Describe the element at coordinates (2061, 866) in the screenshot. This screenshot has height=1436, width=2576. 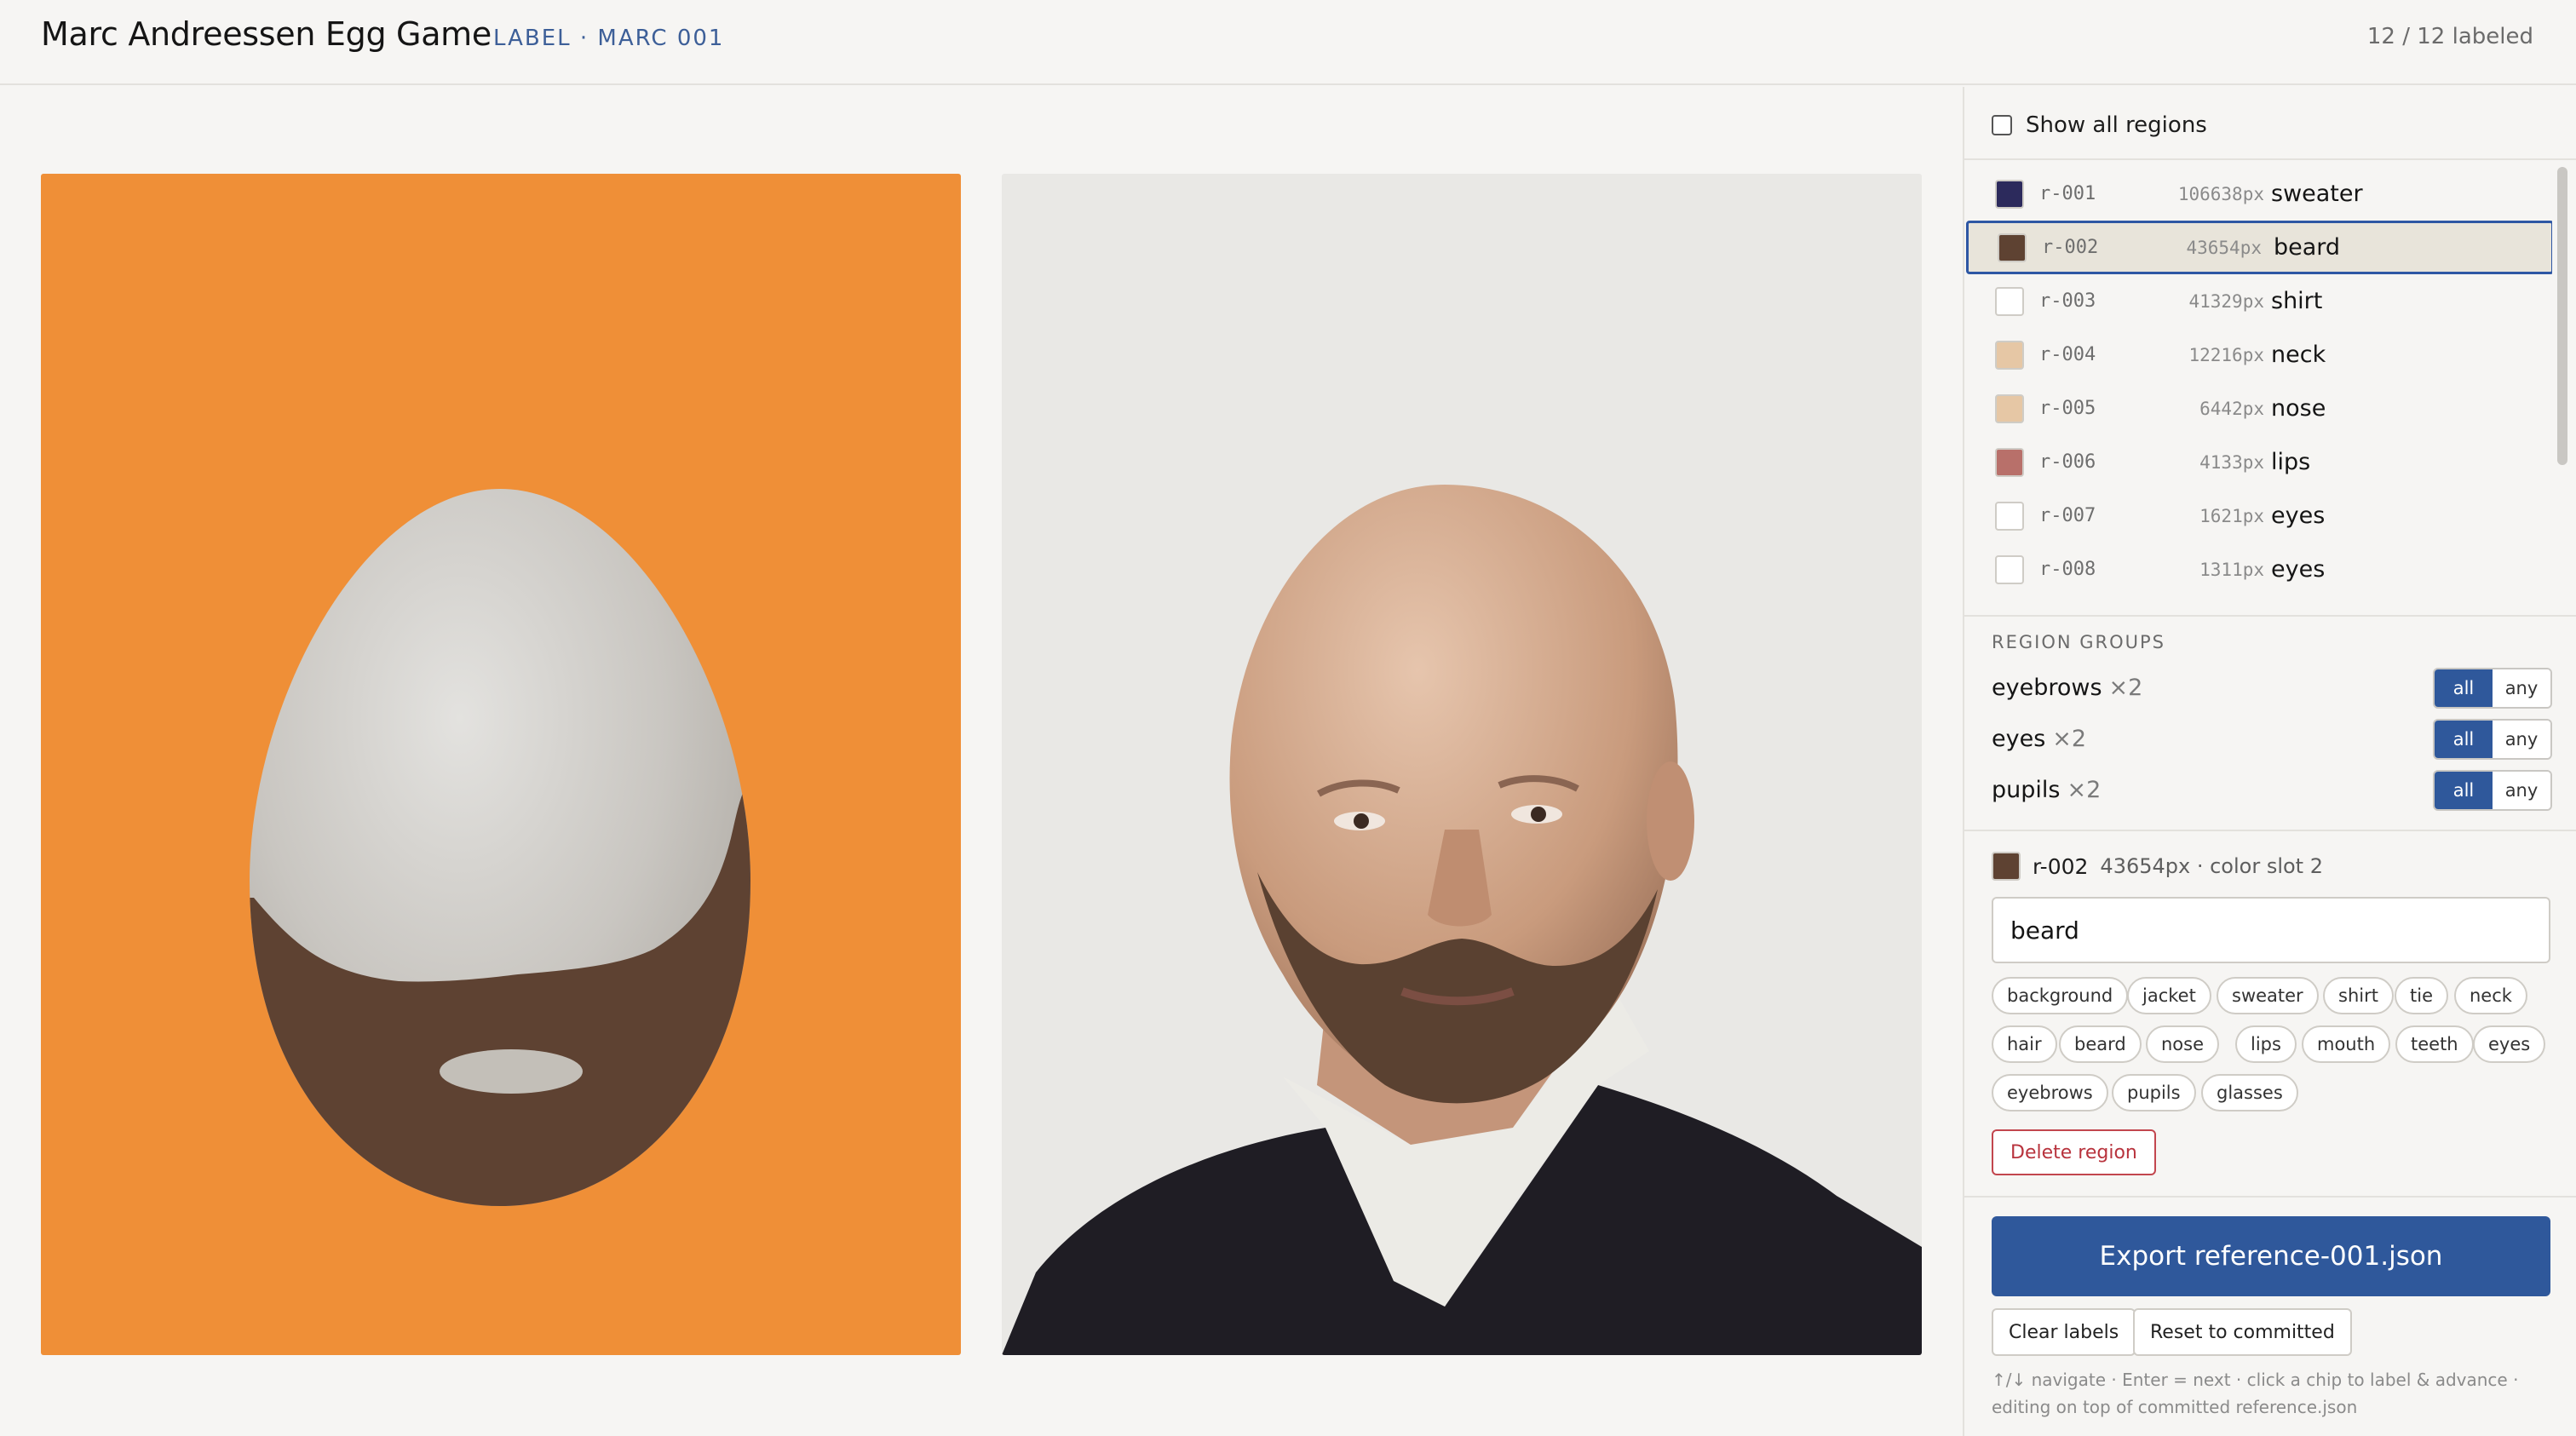
I see `selected-region-id: r-002` at that location.